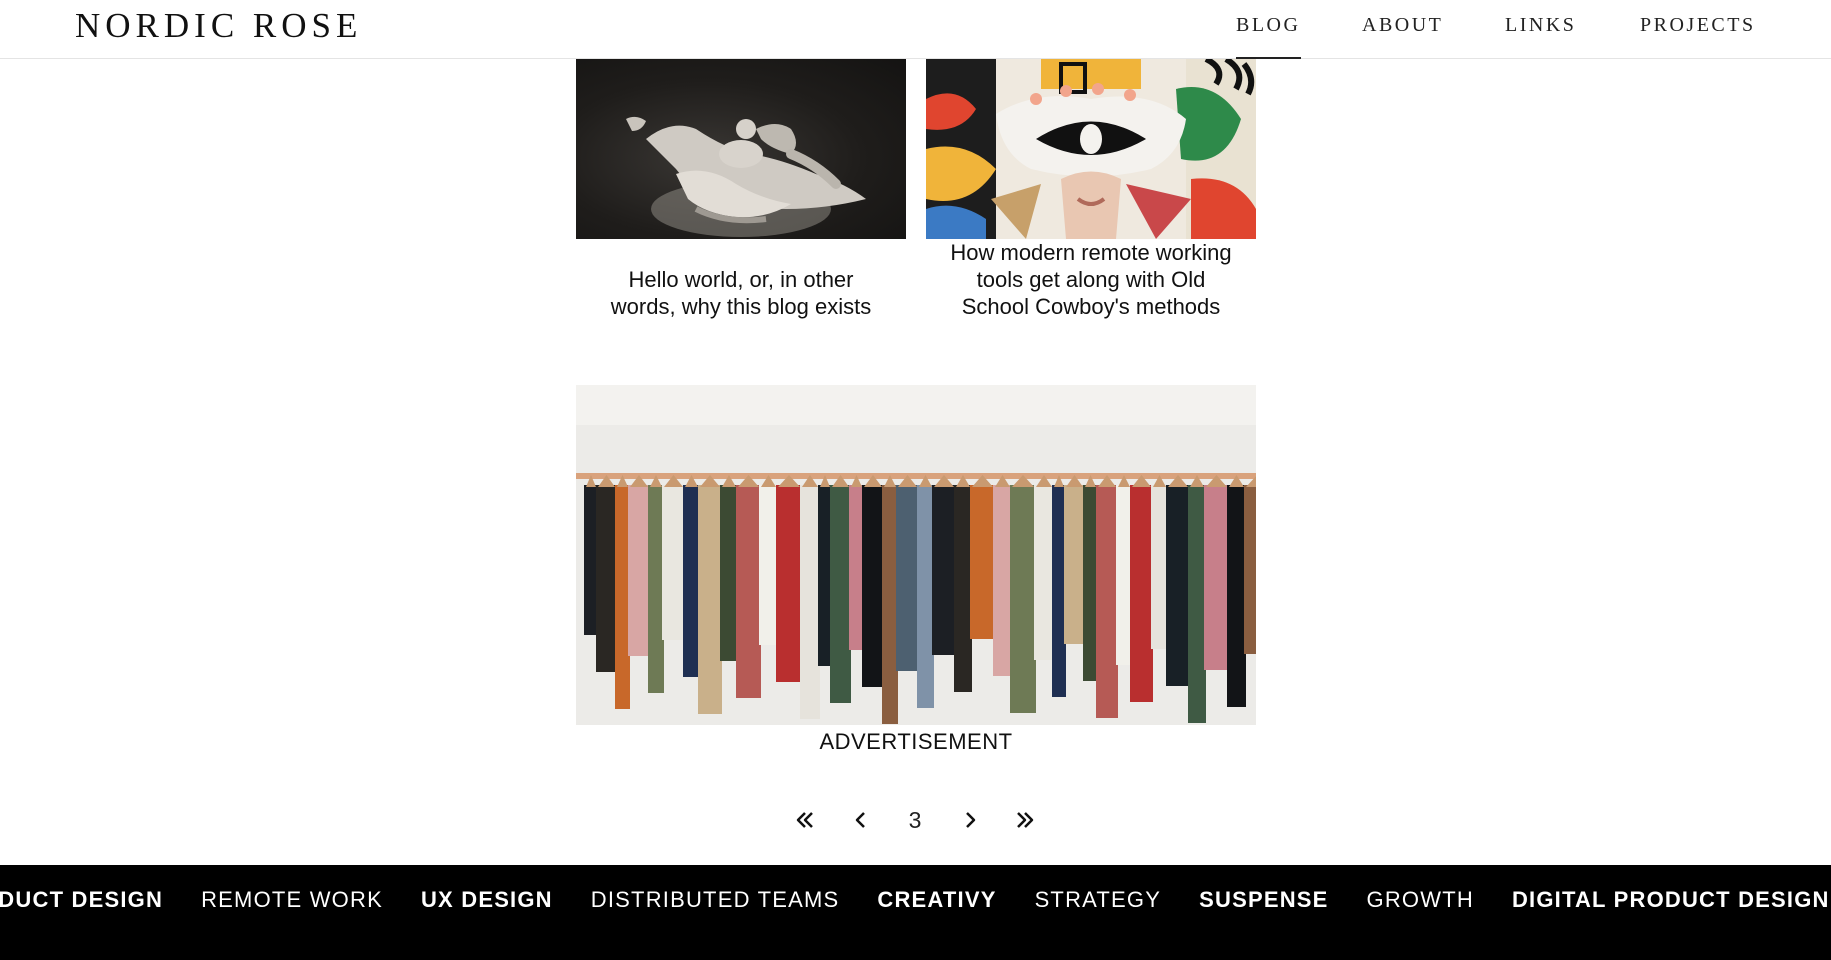  Describe the element at coordinates (1268, 58) in the screenshot. I see `active-nav-indicator` at that location.